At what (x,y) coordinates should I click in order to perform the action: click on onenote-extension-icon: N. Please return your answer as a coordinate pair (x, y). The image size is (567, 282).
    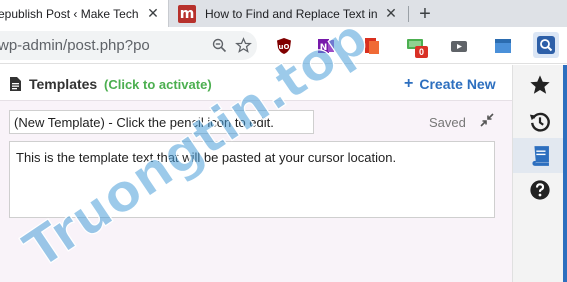
    Looking at the image, I should click on (326, 46).